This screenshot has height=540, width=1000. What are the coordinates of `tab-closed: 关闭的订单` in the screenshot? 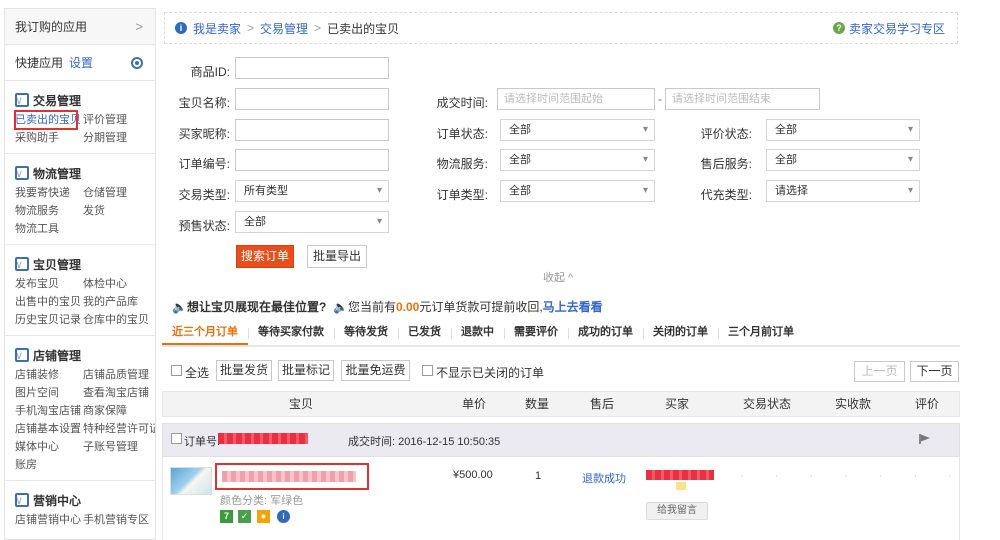 It's located at (680, 333).